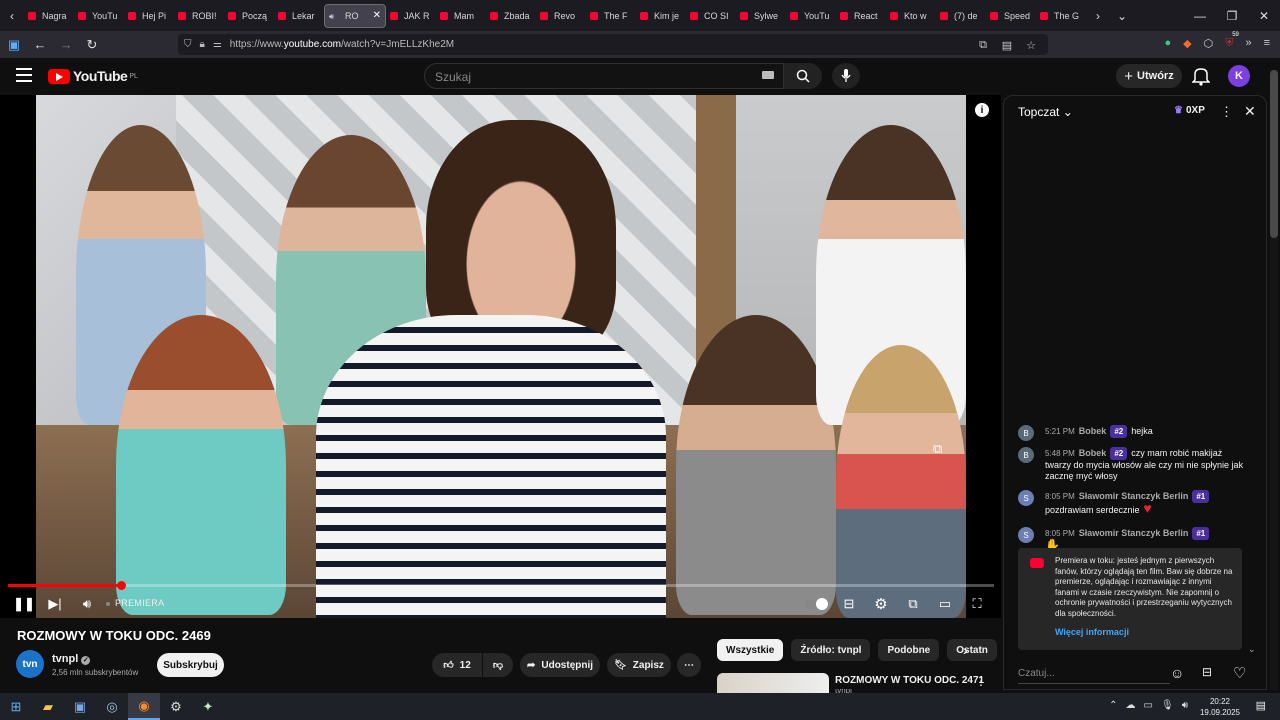 The height and width of the screenshot is (720, 1280). Describe the element at coordinates (1149, 76) in the screenshot. I see `create-button: + Utwórz` at that location.